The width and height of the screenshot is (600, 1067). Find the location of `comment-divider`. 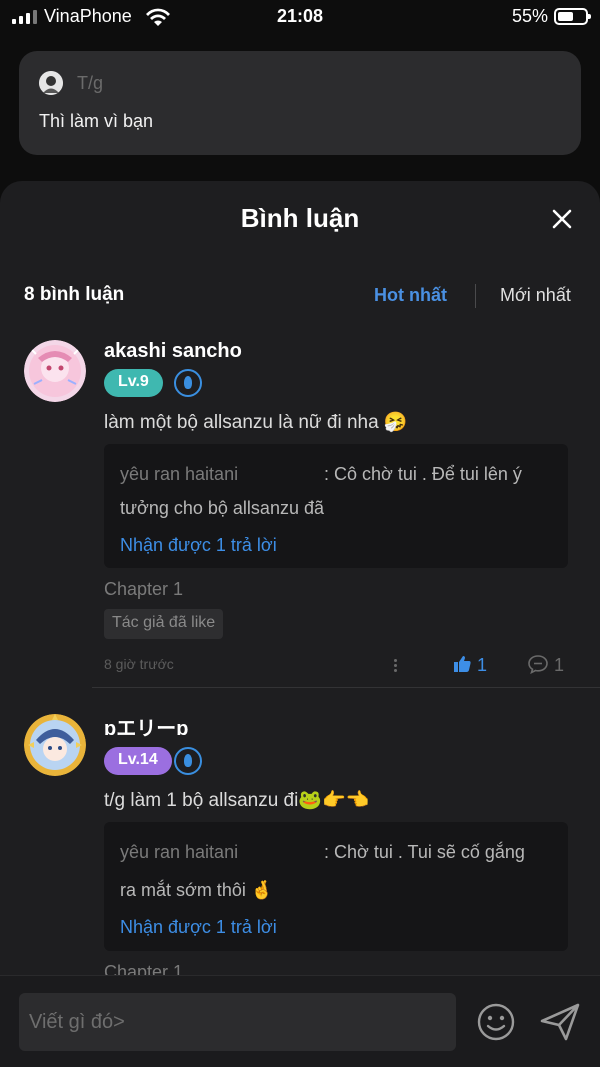

comment-divider is located at coordinates (346, 687).